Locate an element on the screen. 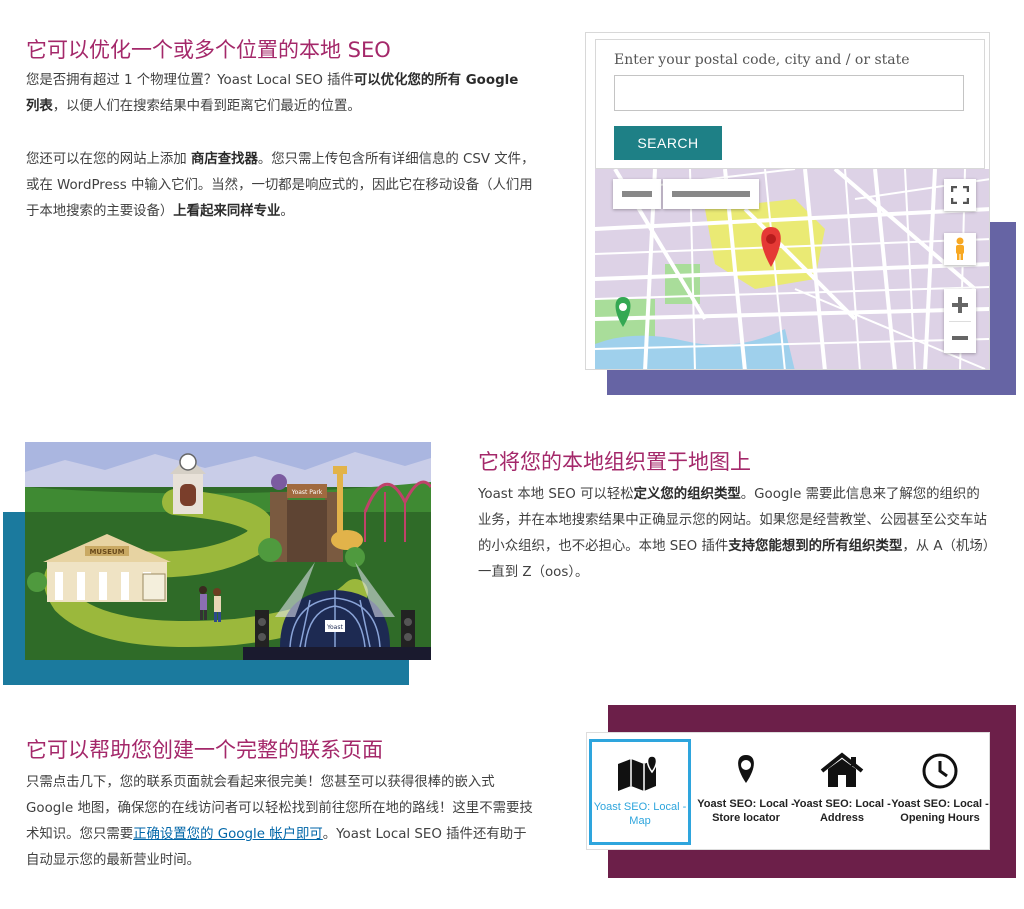 The width and height of the screenshot is (1024, 909). park-gate-sign: Yoast Park is located at coordinates (307, 492).